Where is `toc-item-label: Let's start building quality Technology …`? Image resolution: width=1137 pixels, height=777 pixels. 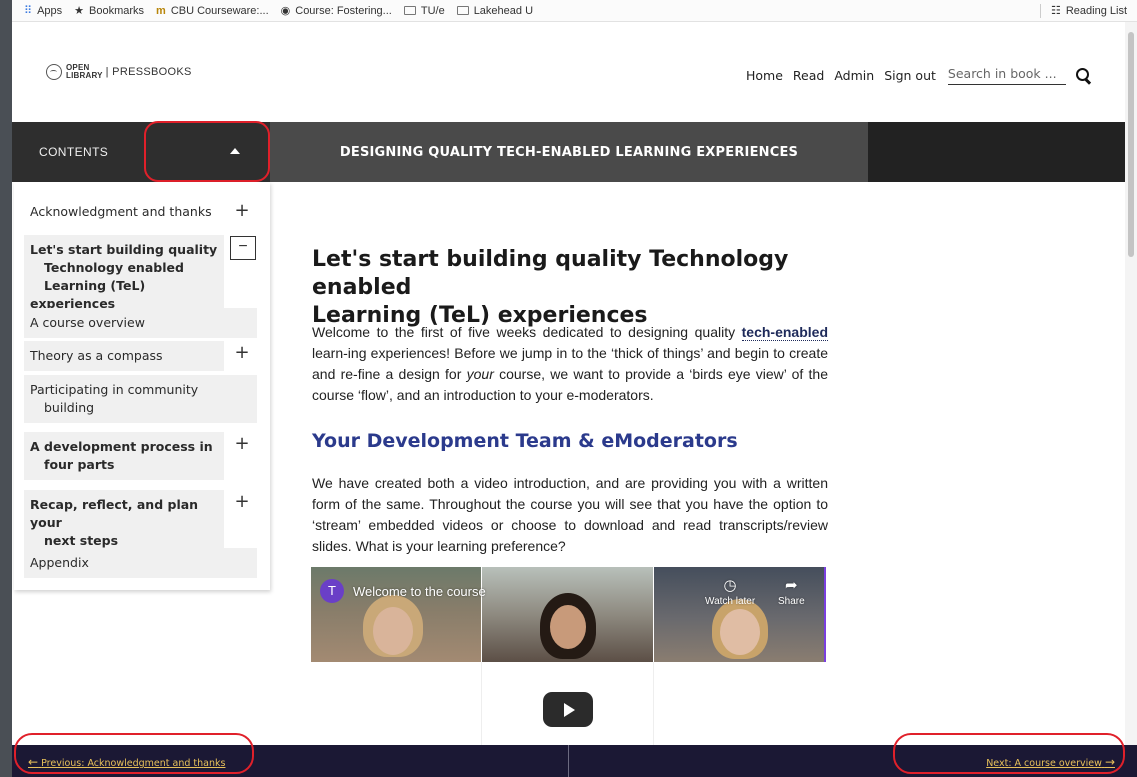 toc-item-label: Let's start building quality Technology … is located at coordinates (124, 277).